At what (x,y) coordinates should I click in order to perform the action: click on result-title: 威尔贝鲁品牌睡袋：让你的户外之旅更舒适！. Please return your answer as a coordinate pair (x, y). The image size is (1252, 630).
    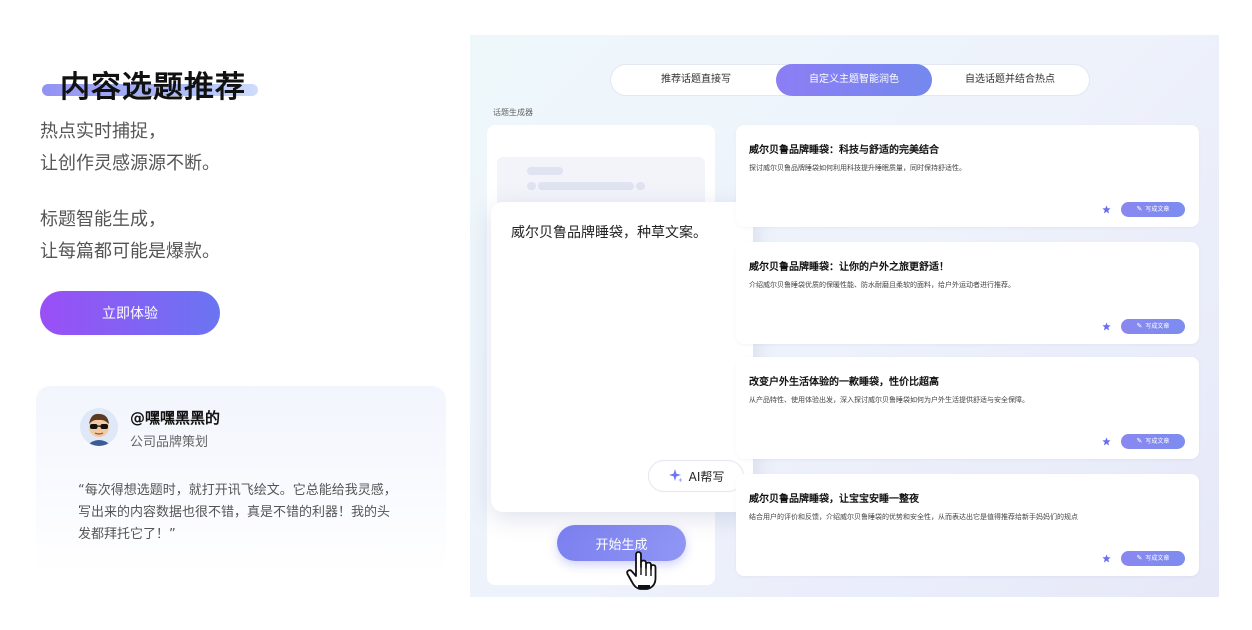
    Looking at the image, I should click on (849, 267).